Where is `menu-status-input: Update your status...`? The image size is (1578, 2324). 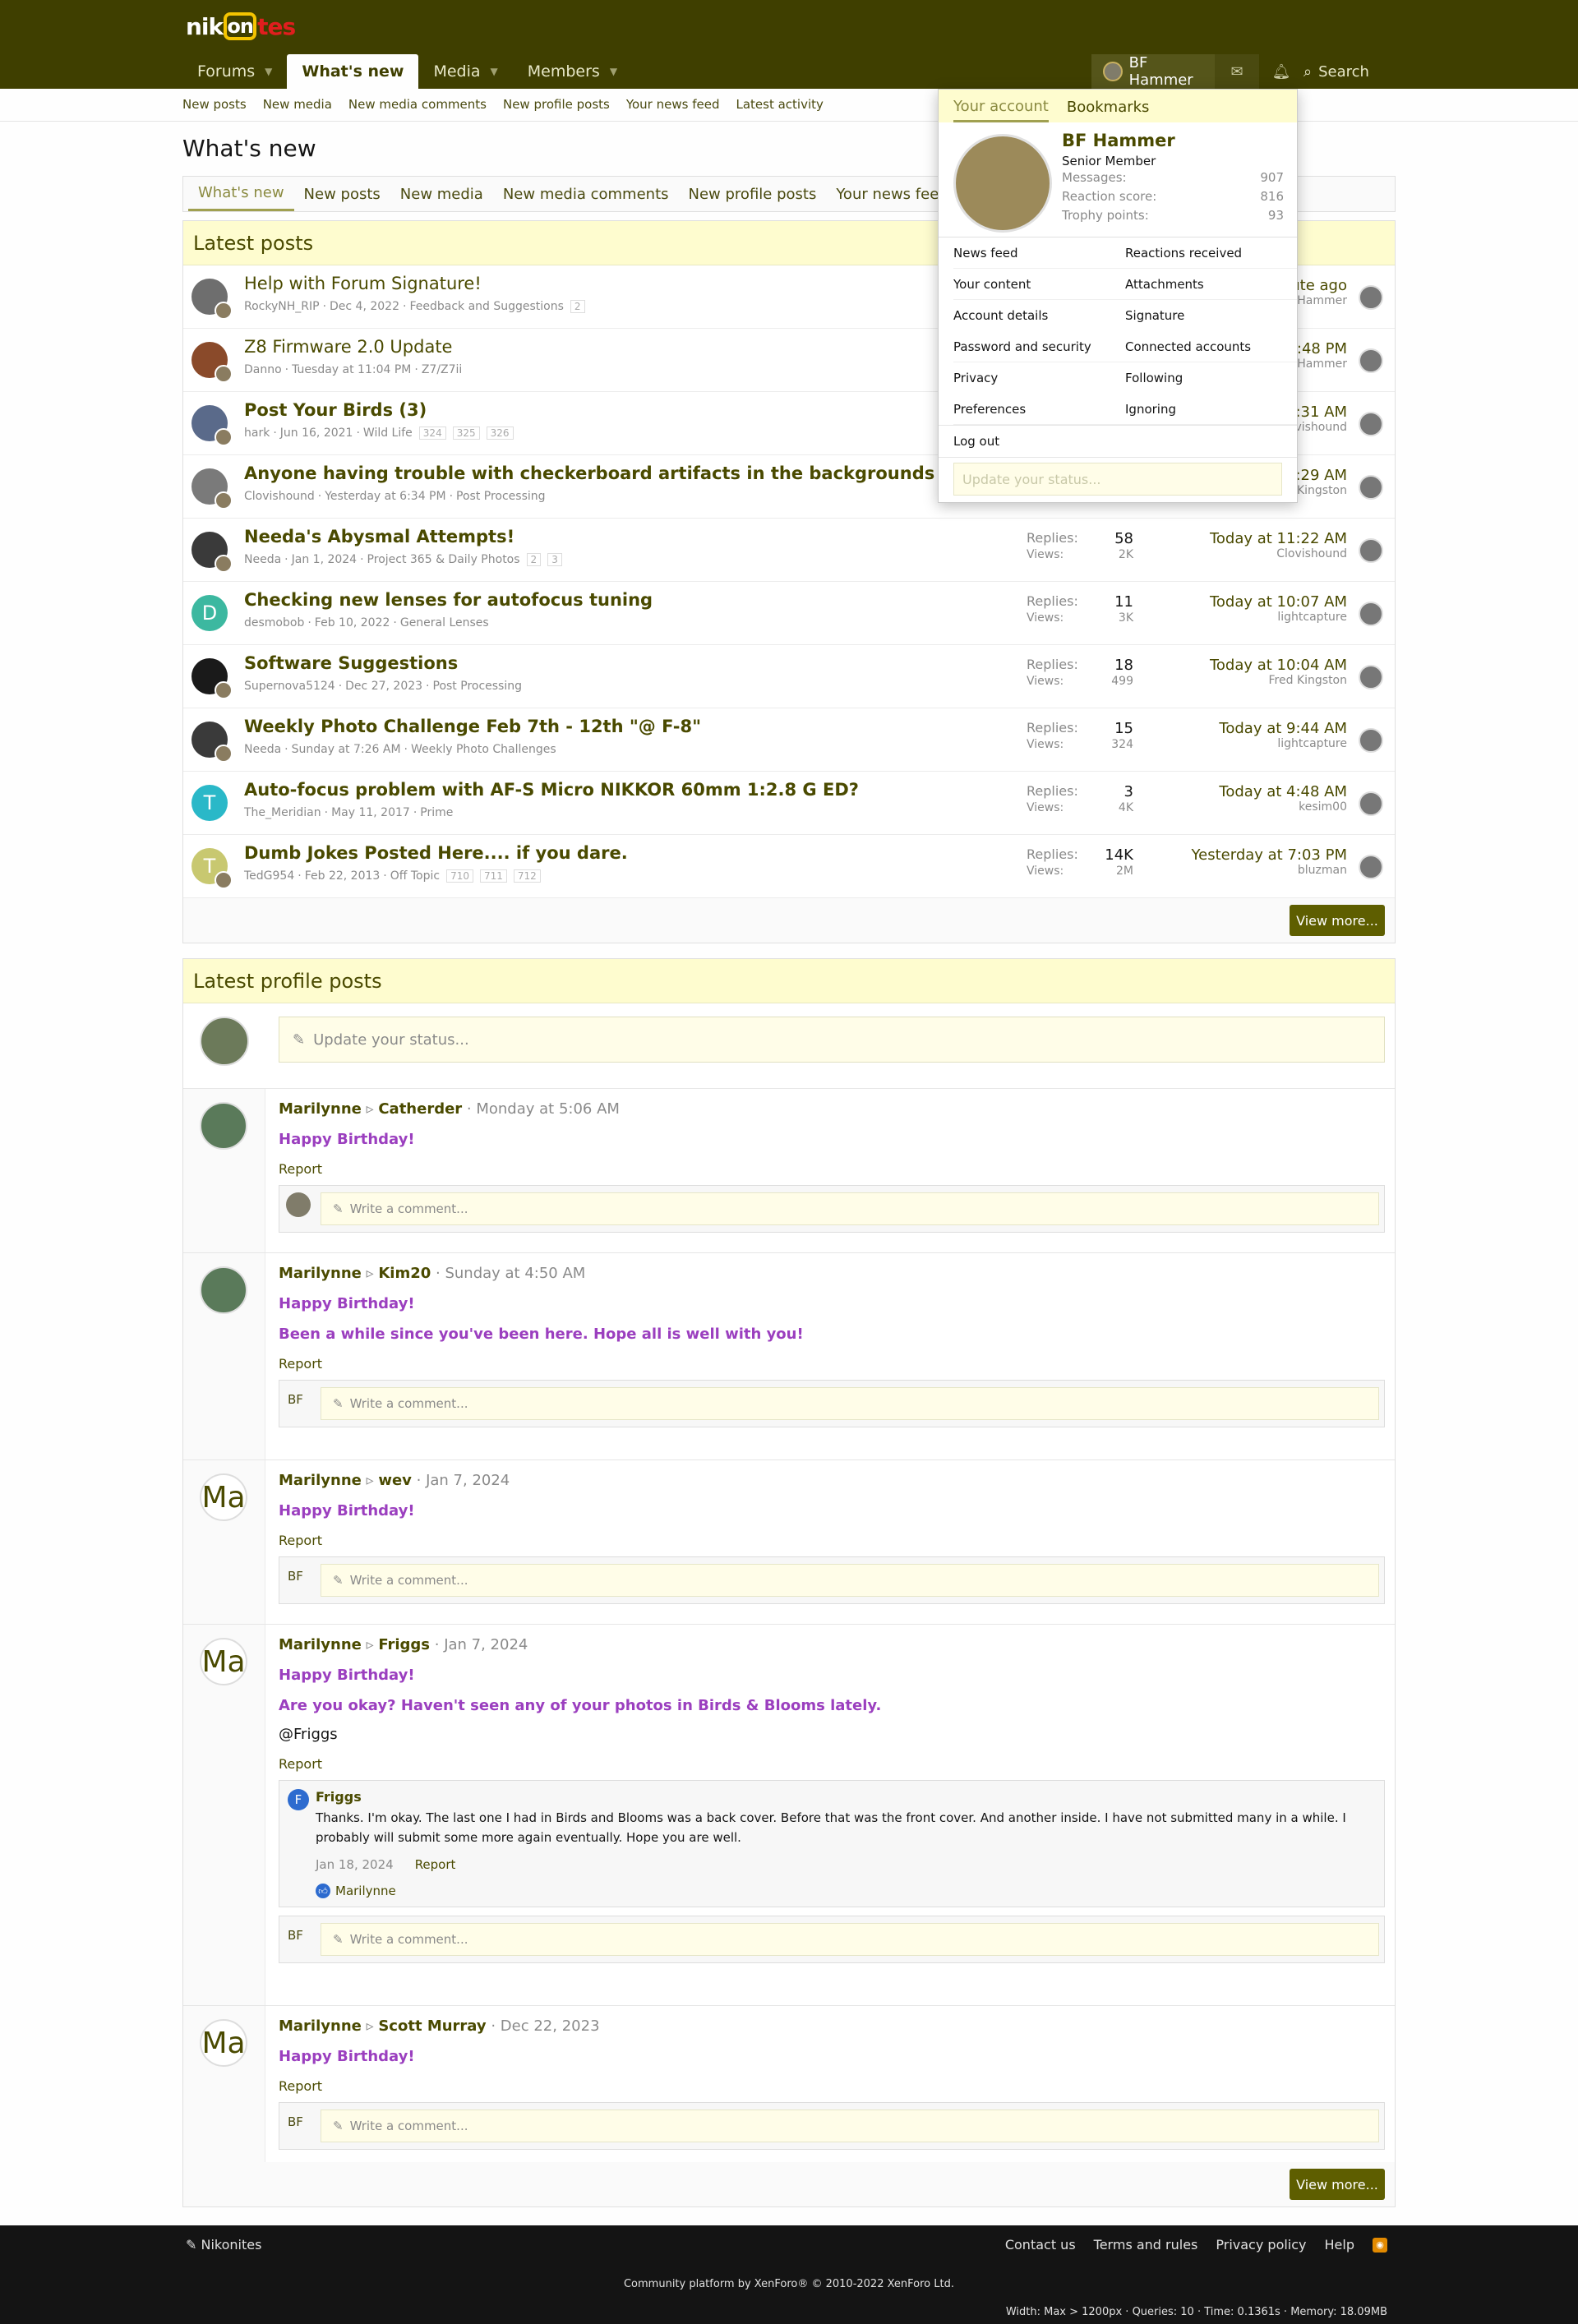 menu-status-input: Update your status... is located at coordinates (1117, 479).